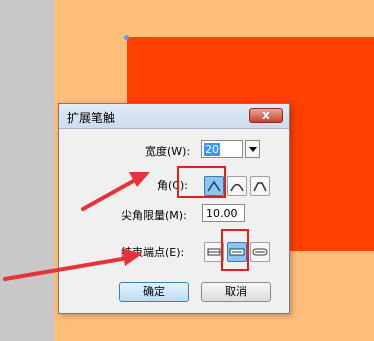 The height and width of the screenshot is (341, 374). I want to click on arrow-head-end-cap, so click(132, 257).